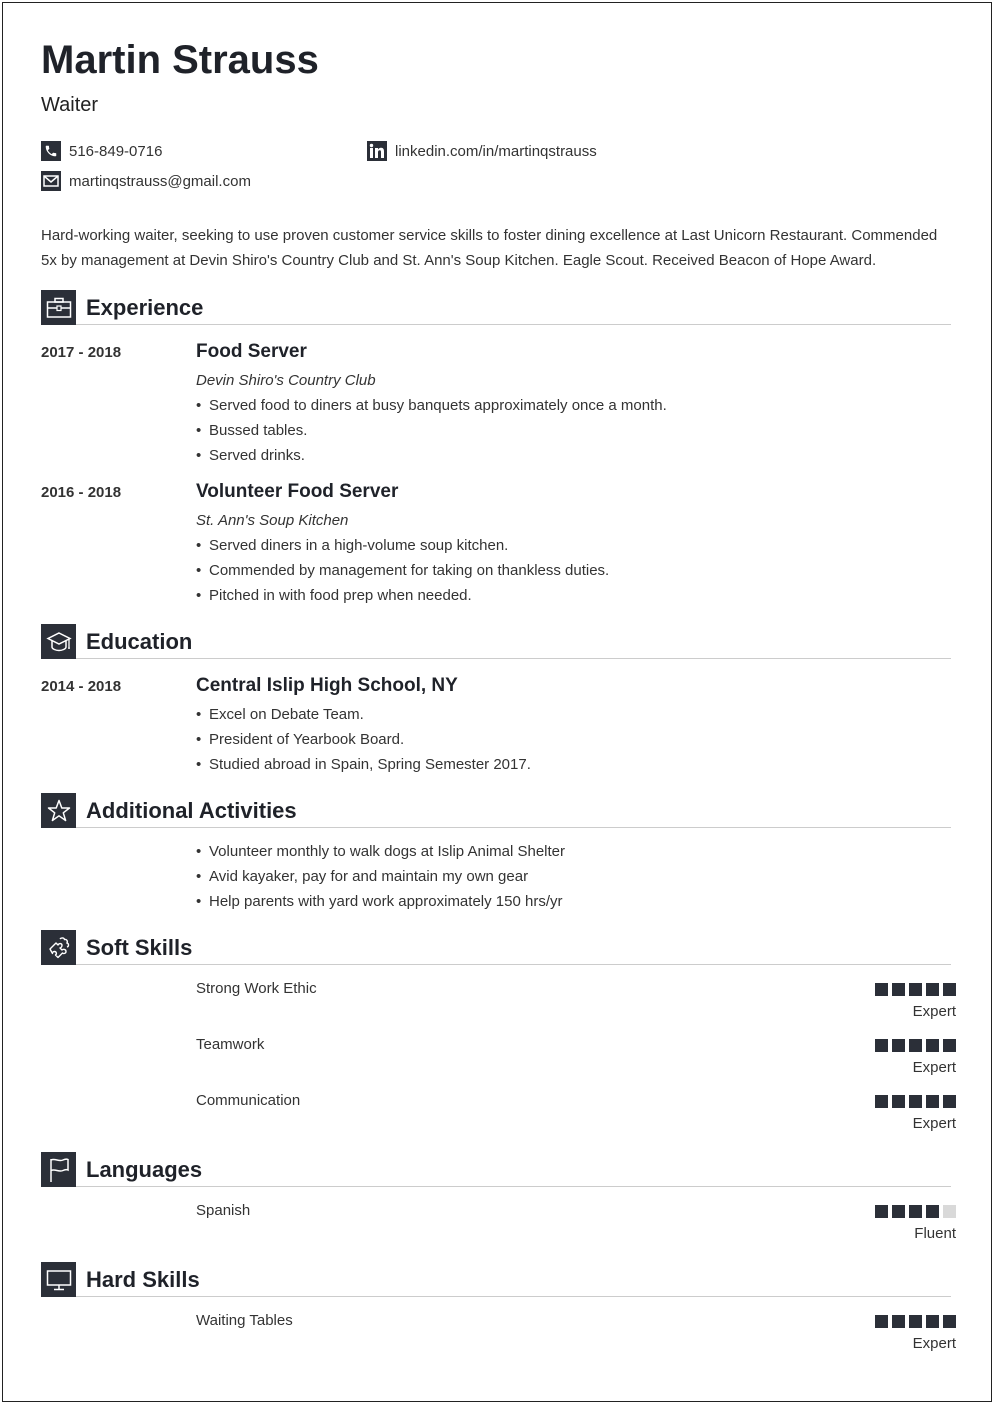 This screenshot has height=1406, width=996. Describe the element at coordinates (58, 1169) in the screenshot. I see `flag-icon` at that location.